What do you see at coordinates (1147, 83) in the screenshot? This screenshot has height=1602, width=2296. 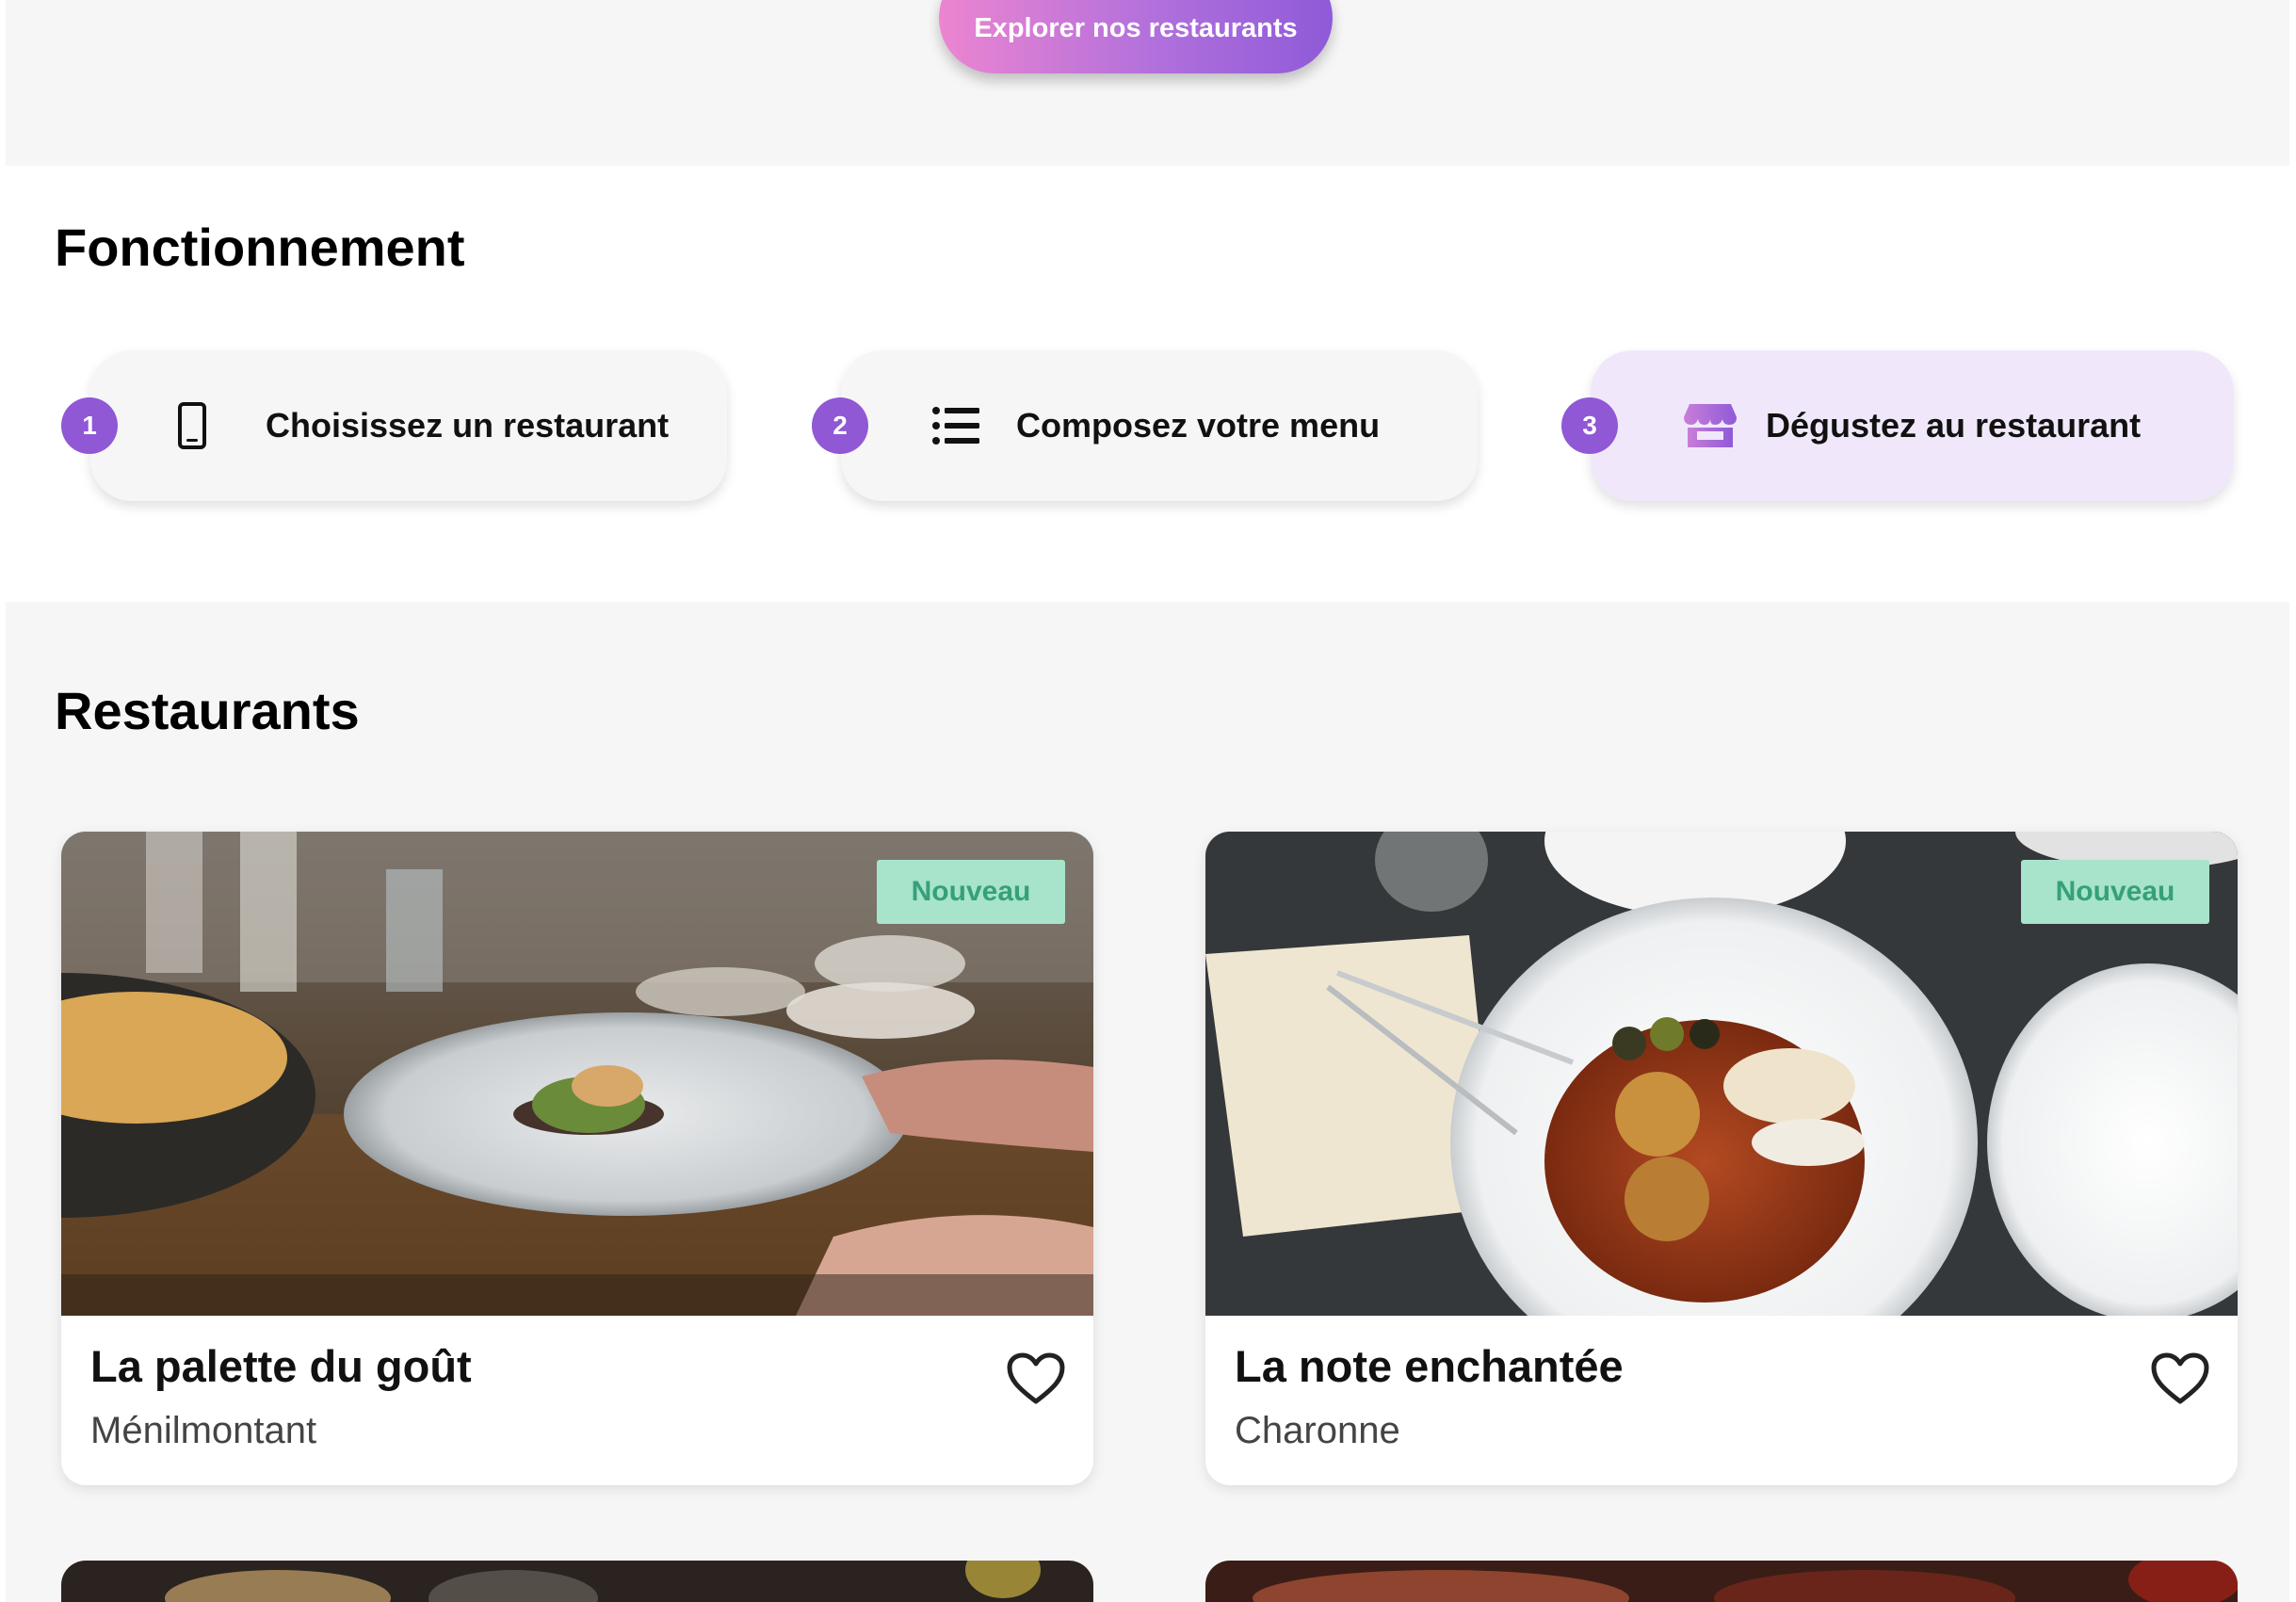 I see `hero-section: Explorer nos restaurants` at bounding box center [1147, 83].